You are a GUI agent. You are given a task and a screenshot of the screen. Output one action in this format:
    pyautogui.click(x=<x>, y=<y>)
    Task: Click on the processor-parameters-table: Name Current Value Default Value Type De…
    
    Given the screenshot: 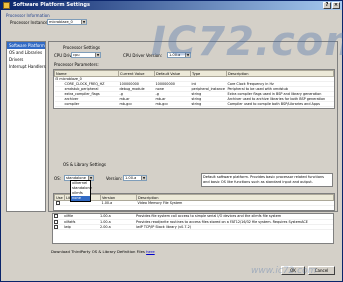 What is the action you would take?
    pyautogui.click(x=194, y=89)
    